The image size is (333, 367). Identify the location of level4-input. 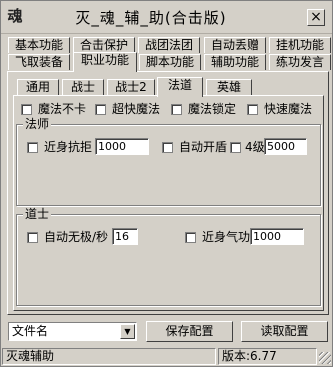
(285, 146).